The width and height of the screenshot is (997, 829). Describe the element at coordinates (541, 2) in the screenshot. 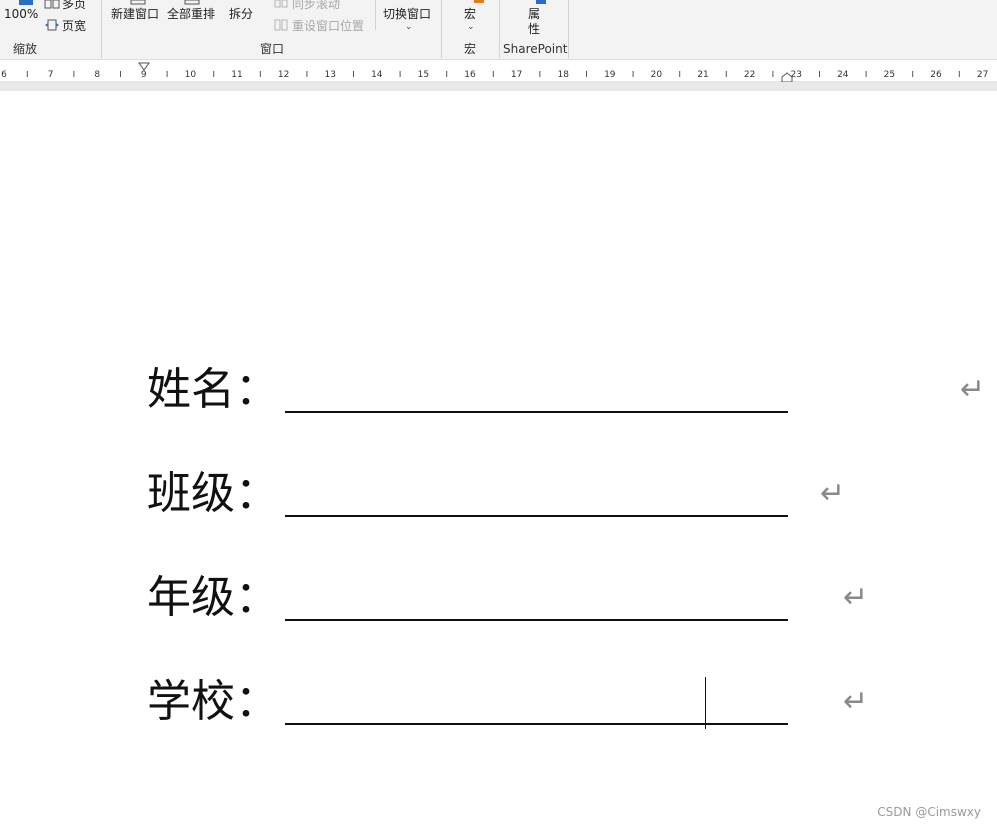

I see `properties-icon` at that location.